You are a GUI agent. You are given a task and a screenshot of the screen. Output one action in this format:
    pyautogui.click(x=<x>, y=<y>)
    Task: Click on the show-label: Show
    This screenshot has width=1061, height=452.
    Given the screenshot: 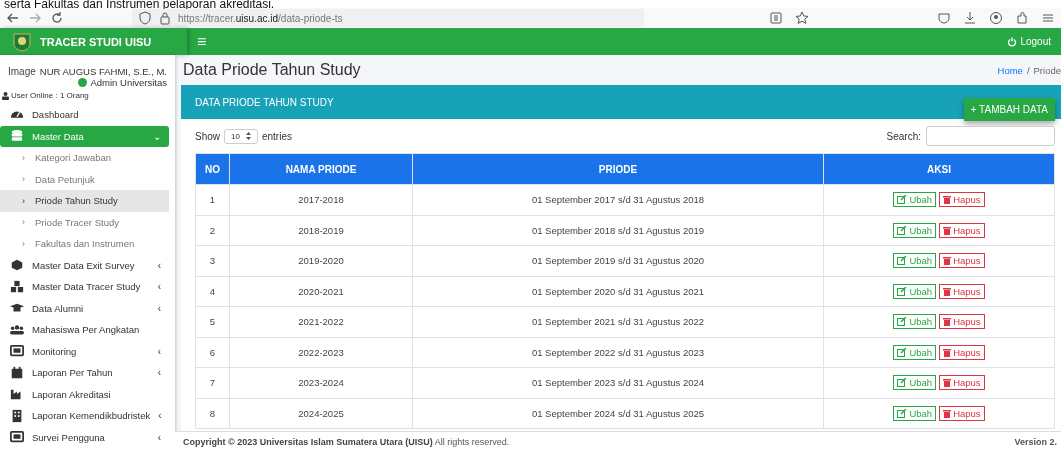 What is the action you would take?
    pyautogui.click(x=207, y=136)
    